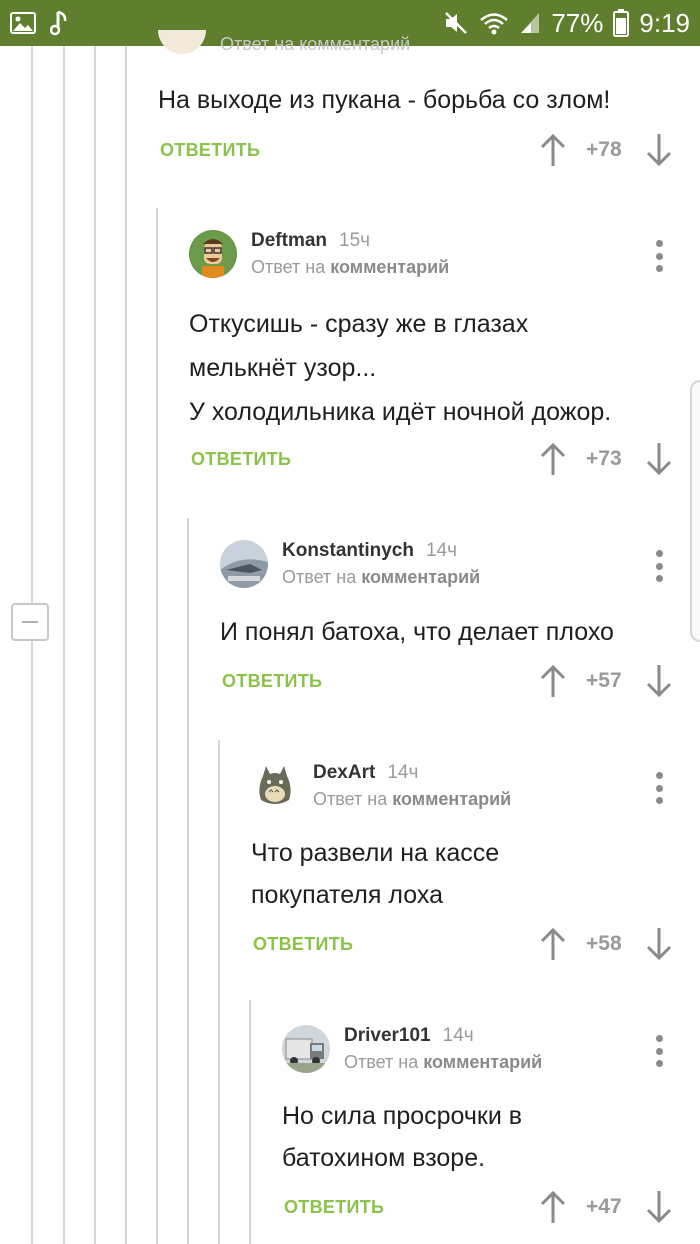 The height and width of the screenshot is (1244, 700). I want to click on comment-header: Driver101 14ч Ответ на комментарий, so click(482, 1050).